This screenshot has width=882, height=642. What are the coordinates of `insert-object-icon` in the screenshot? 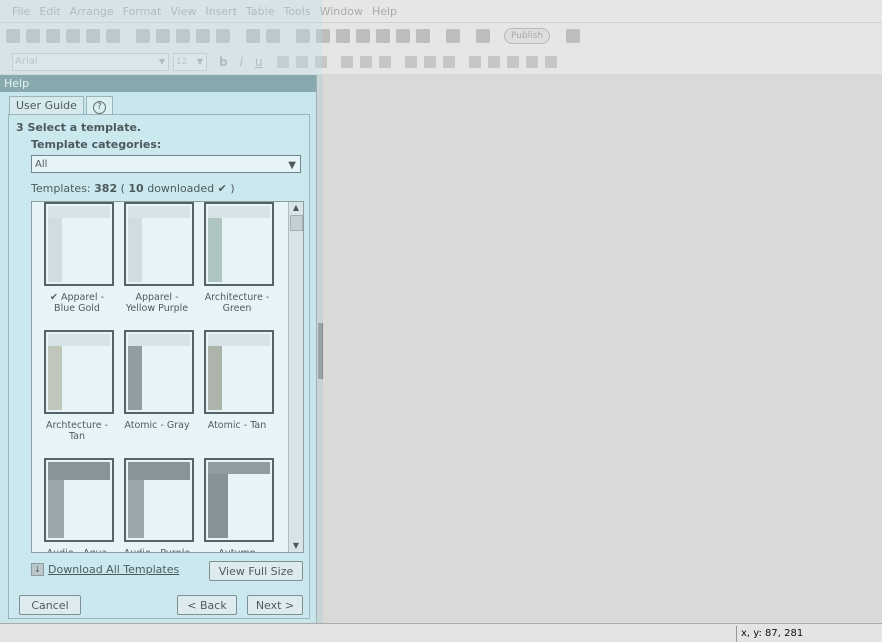 It's located at (423, 36).